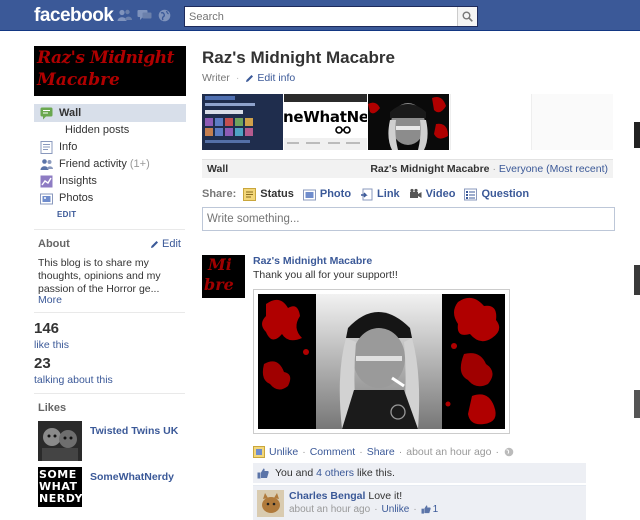 This screenshot has height=520, width=640. Describe the element at coordinates (73, 380) in the screenshot. I see `talking-about-label: talking about this` at that location.